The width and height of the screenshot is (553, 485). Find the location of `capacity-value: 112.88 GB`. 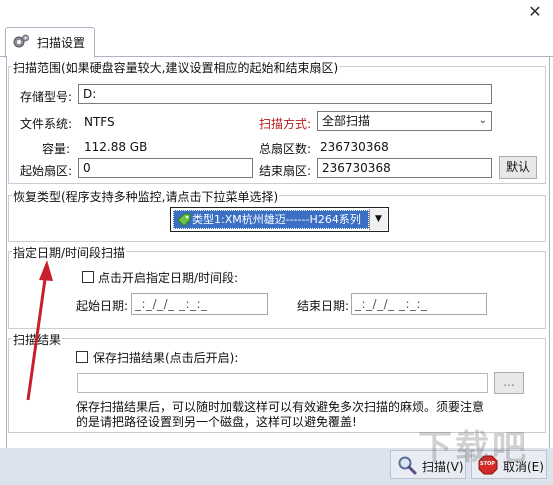

capacity-value: 112.88 GB is located at coordinates (116, 147).